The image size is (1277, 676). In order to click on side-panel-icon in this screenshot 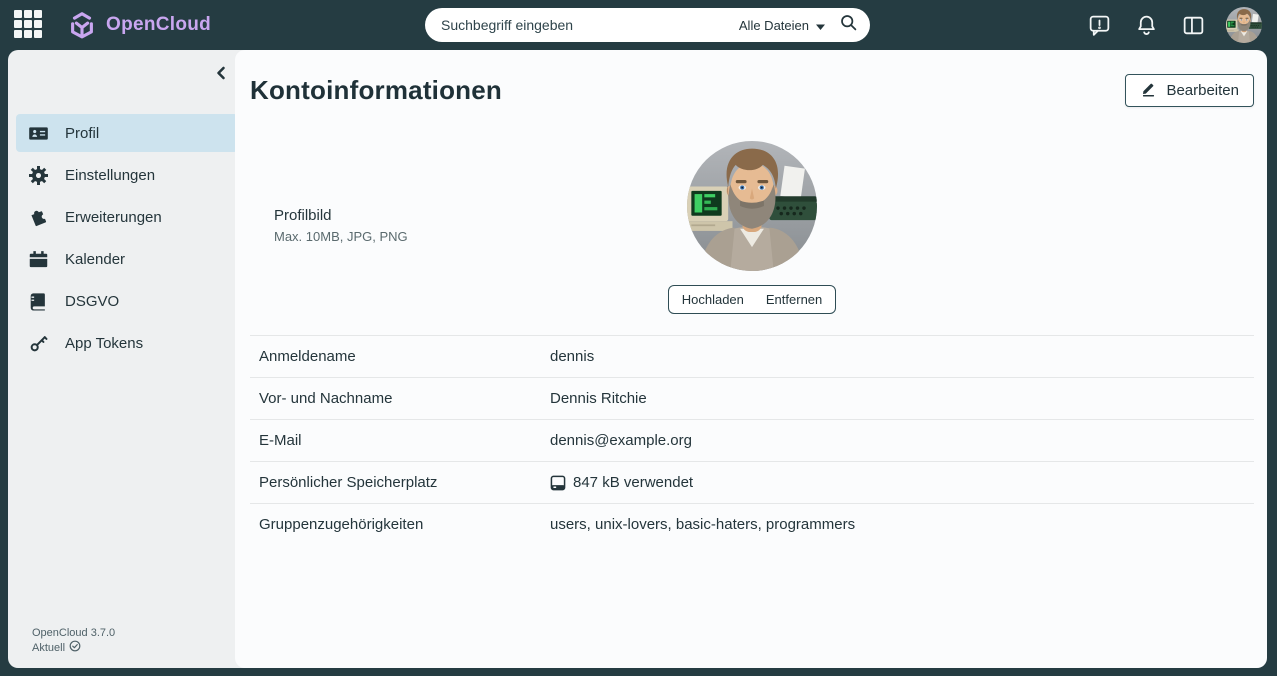, I will do `click(1193, 25)`.